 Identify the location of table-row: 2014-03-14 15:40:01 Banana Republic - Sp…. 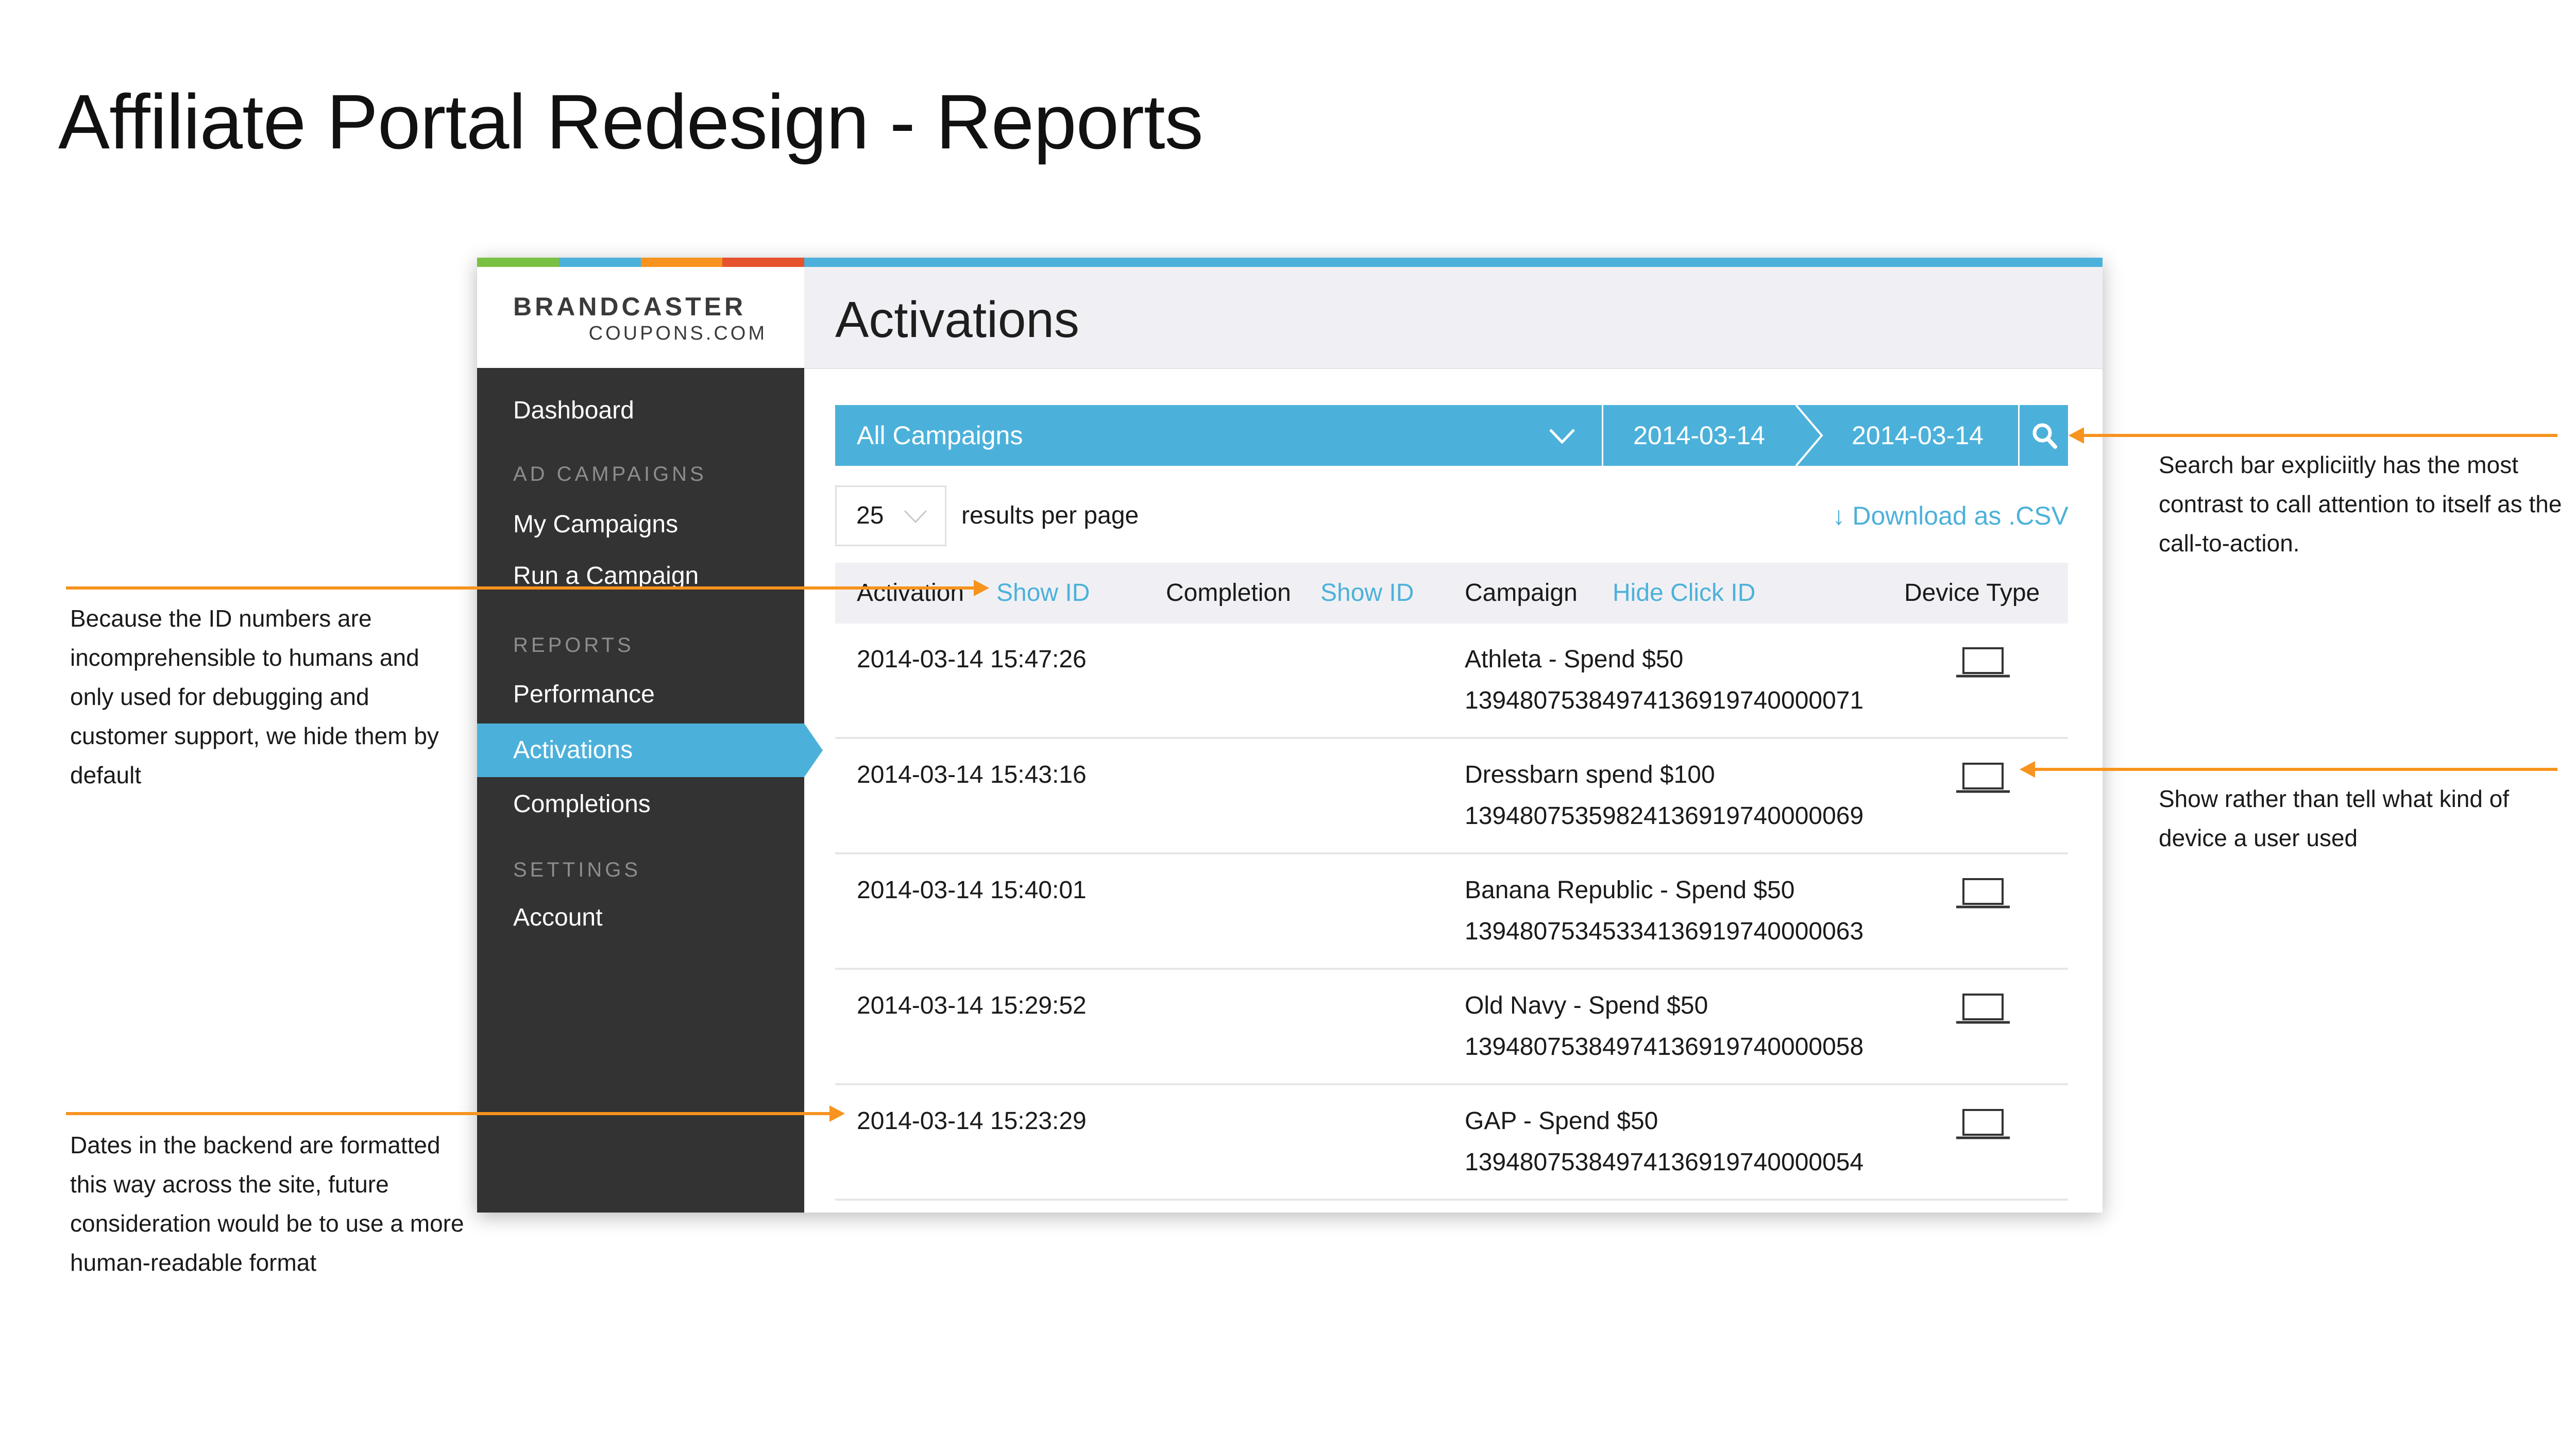
(1451, 912).